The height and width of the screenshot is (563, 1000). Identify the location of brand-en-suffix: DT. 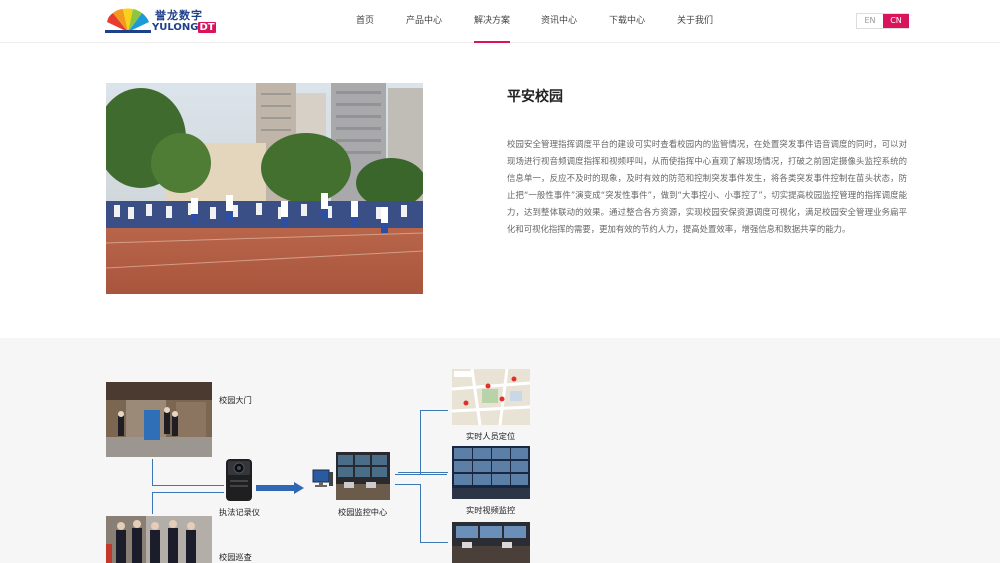
(207, 27).